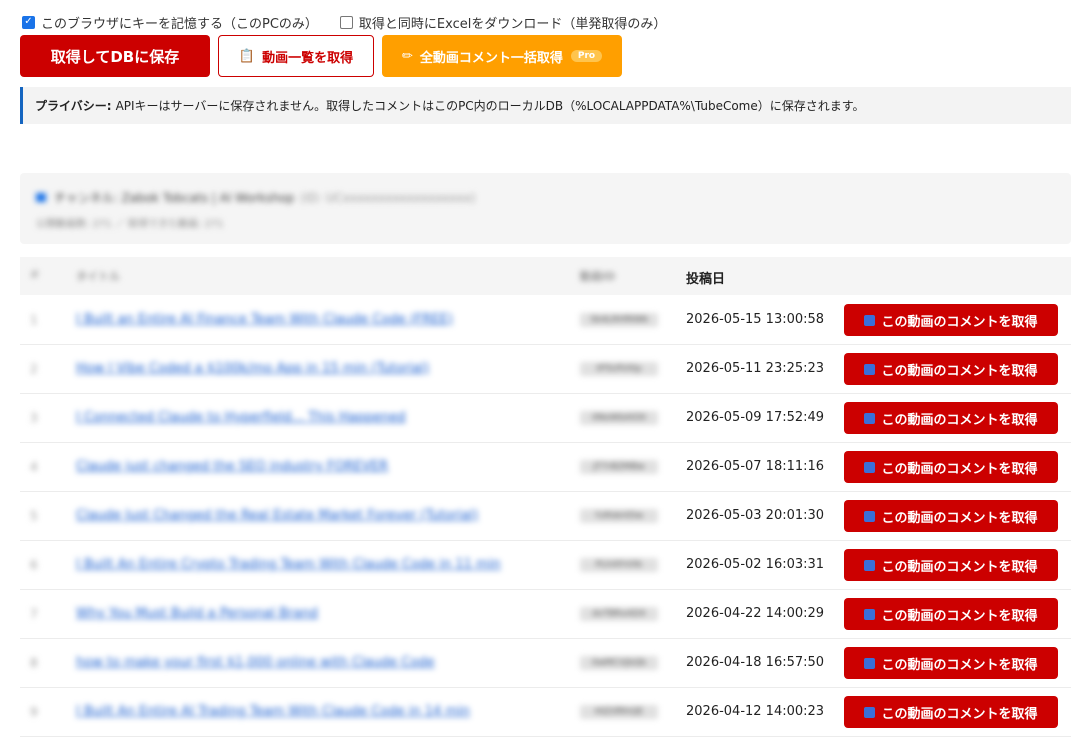 Image resolution: width=1071 pixels, height=739 pixels. What do you see at coordinates (755, 613) in the screenshot?
I see `post-date: 2026-04-22 14:00:29` at bounding box center [755, 613].